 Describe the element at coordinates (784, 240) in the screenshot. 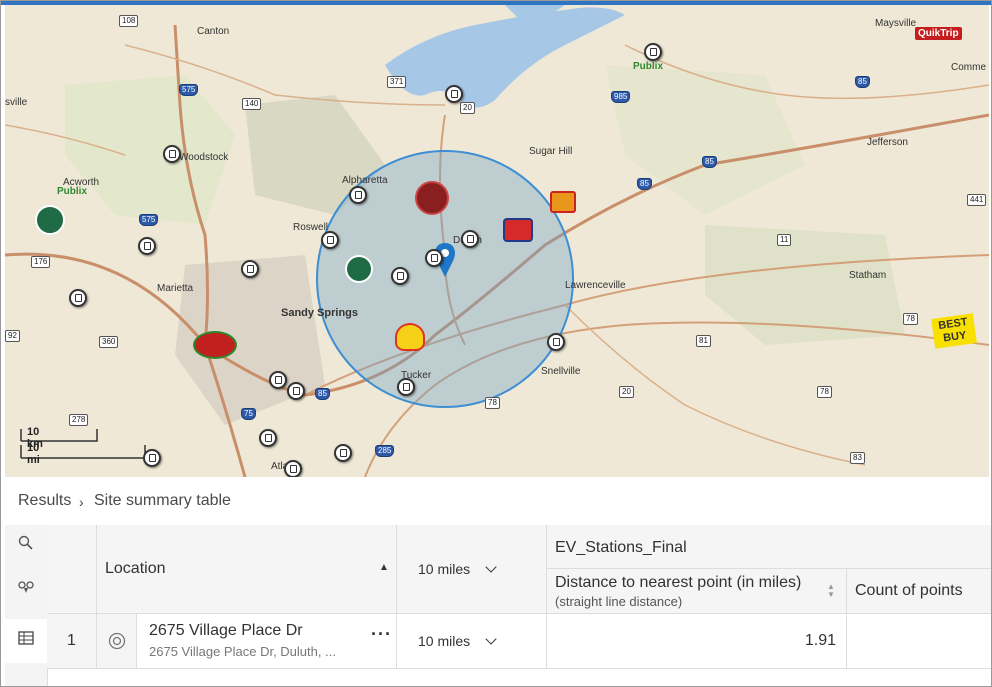

I see `route-shield: 11` at that location.